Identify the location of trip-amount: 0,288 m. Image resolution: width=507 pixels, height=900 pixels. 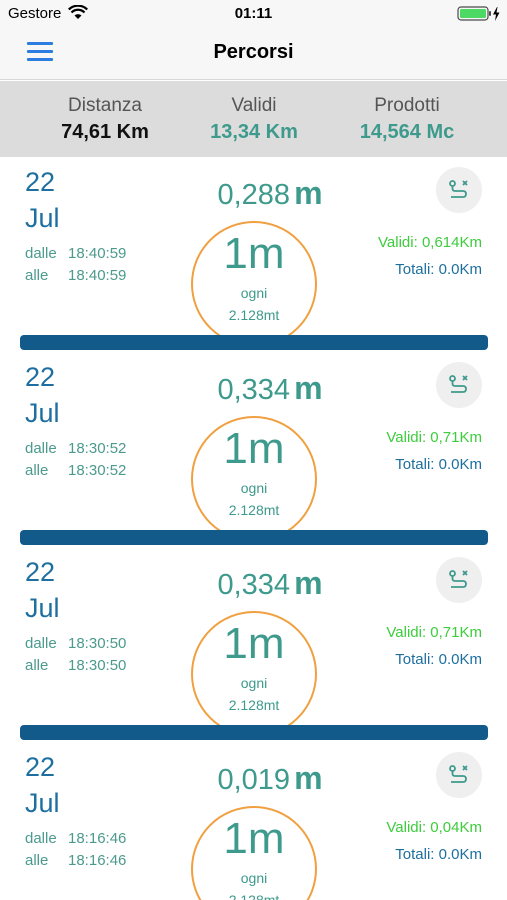
(270, 193).